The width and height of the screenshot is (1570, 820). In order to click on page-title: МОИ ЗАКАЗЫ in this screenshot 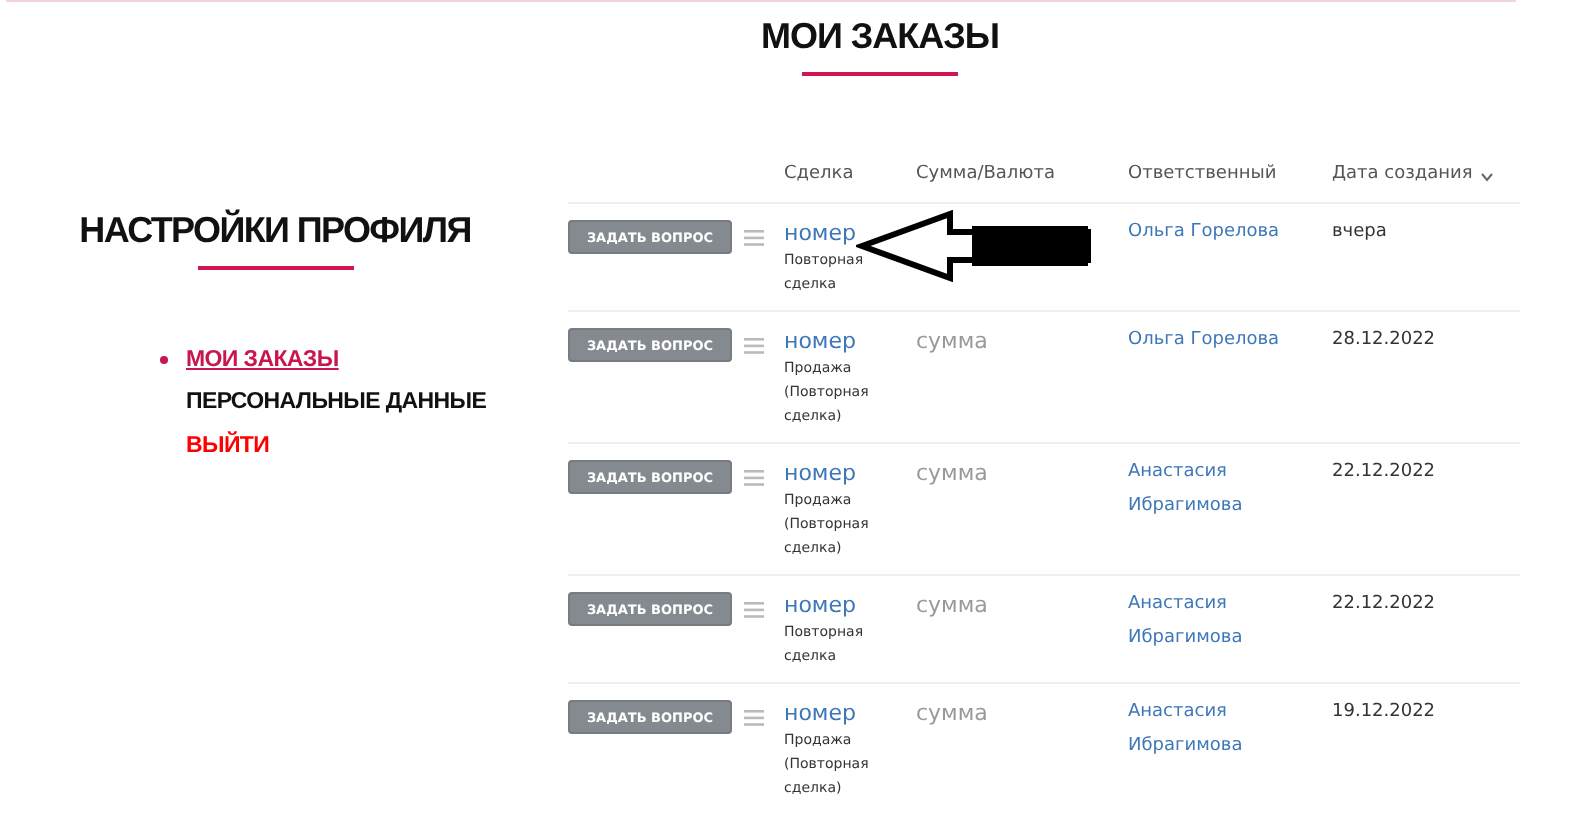, I will do `click(880, 37)`.